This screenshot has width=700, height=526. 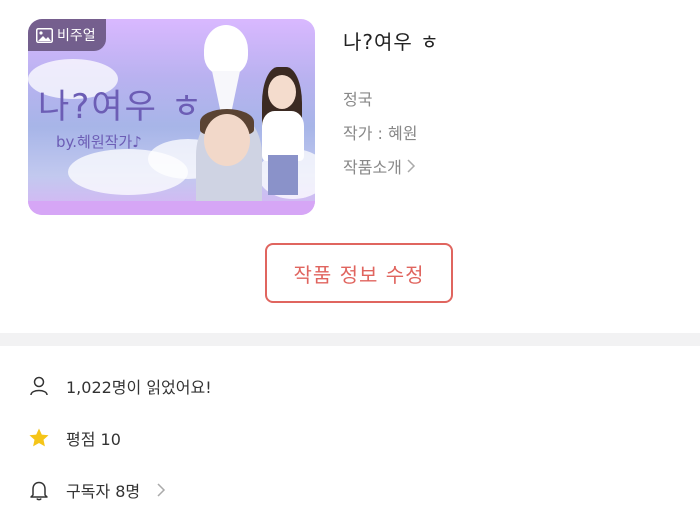 What do you see at coordinates (76, 36) in the screenshot?
I see `badge-label: 비주얼` at bounding box center [76, 36].